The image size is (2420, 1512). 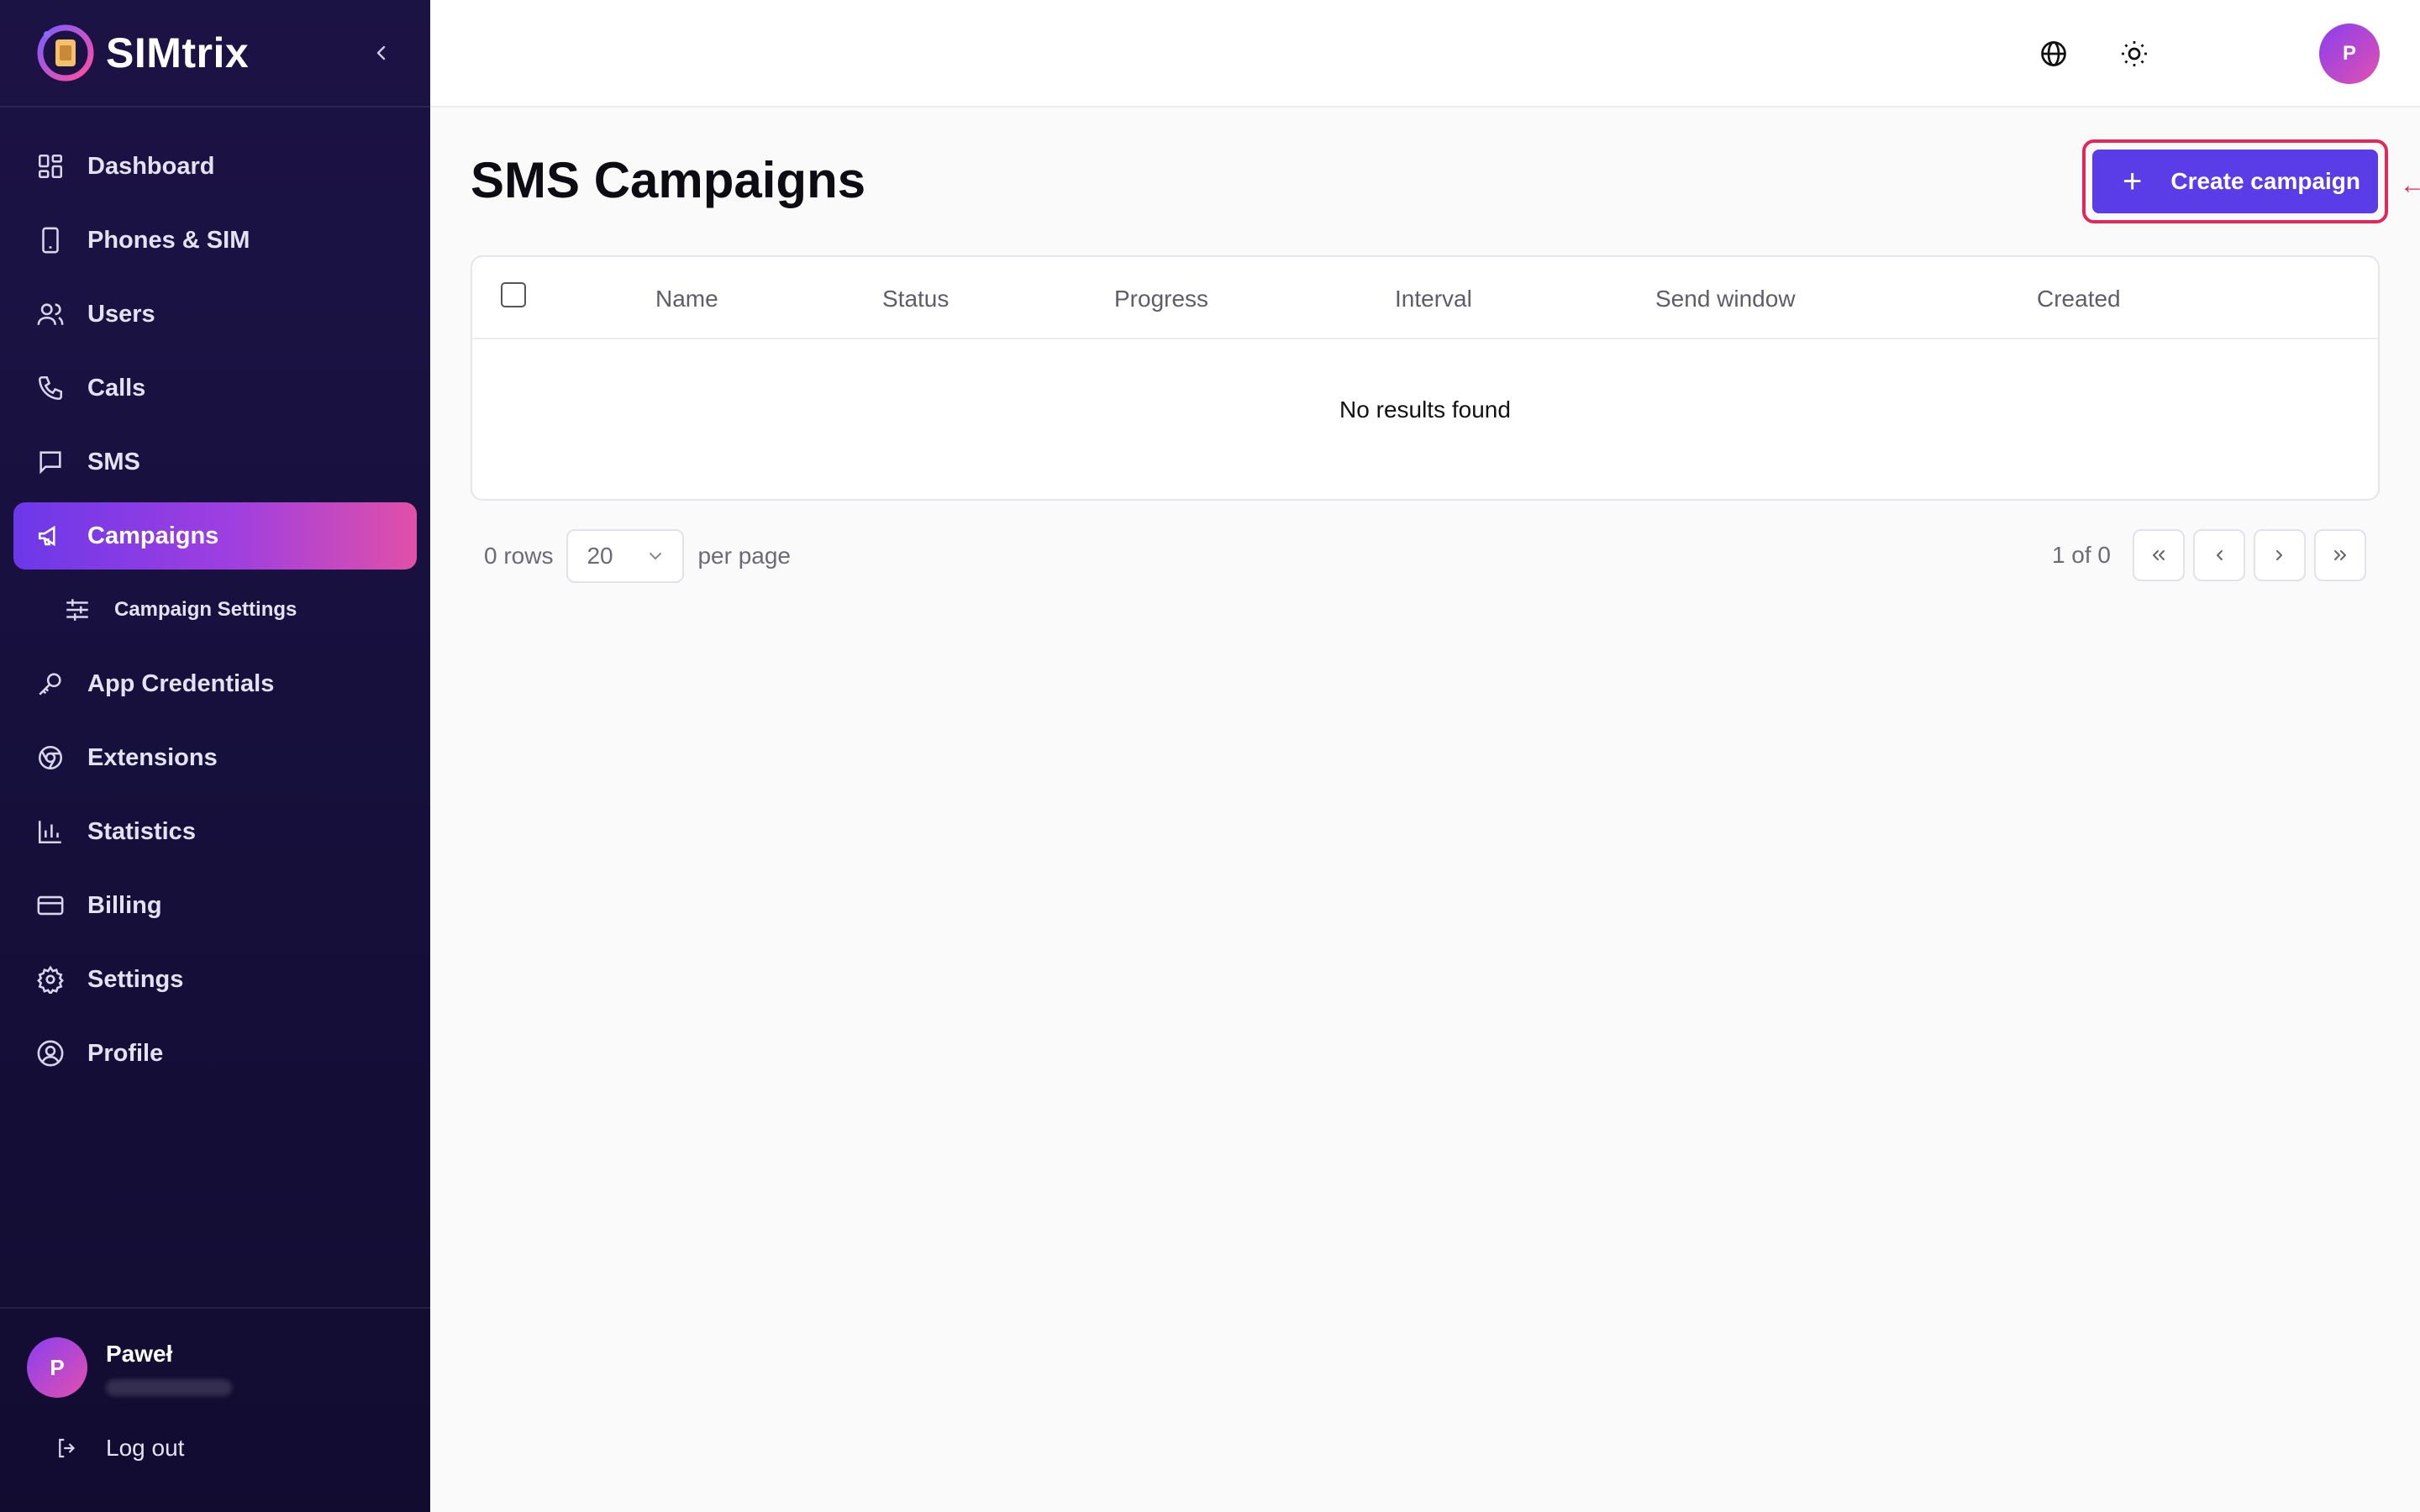 What do you see at coordinates (169, 1387) in the screenshot?
I see `user-email-redacted` at bounding box center [169, 1387].